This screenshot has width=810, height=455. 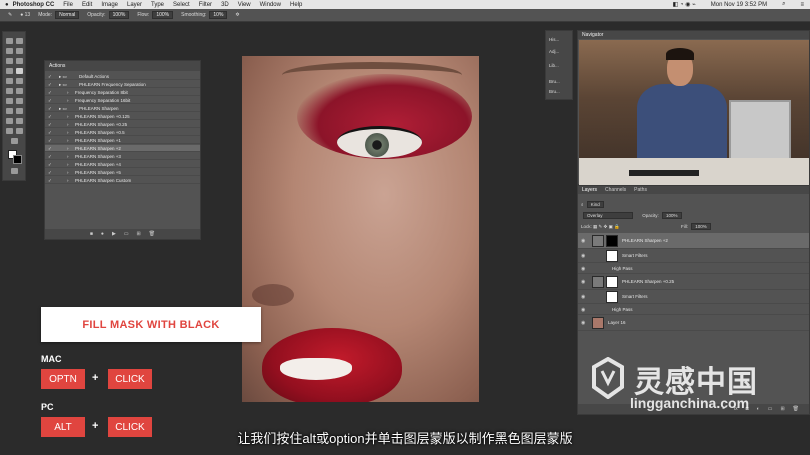 I want to click on fill-input: 100%, so click(x=701, y=226).